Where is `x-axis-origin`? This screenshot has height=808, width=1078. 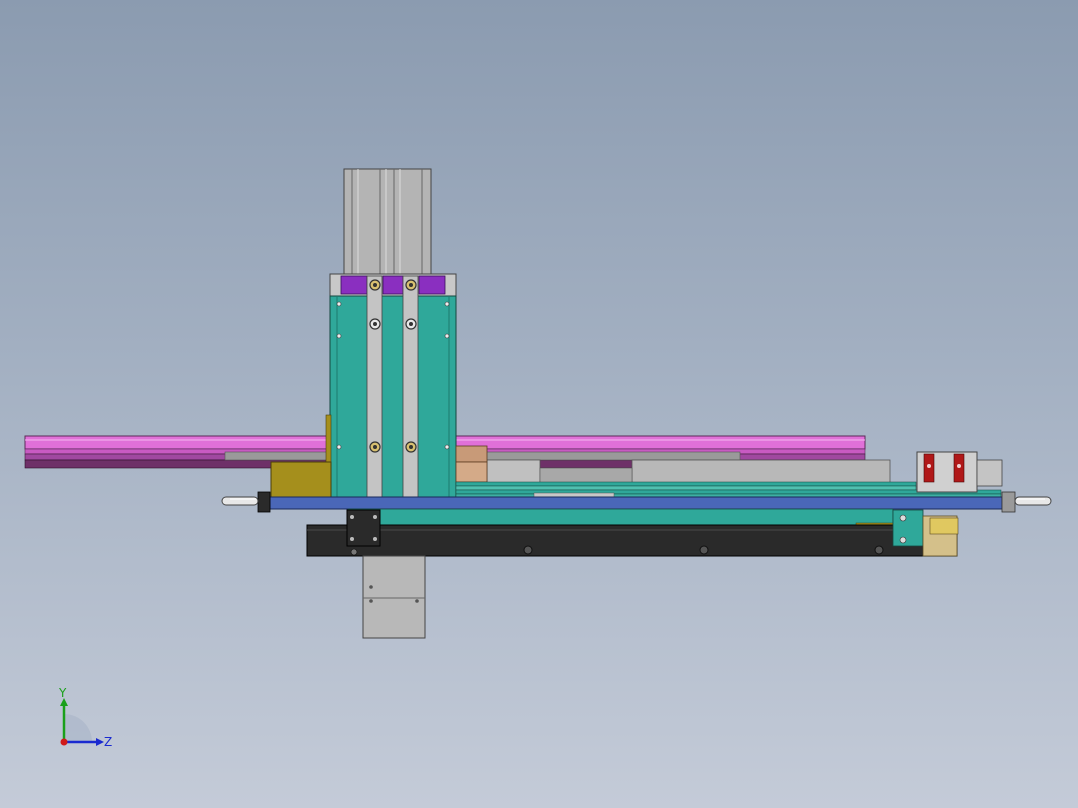 x-axis-origin is located at coordinates (64, 742).